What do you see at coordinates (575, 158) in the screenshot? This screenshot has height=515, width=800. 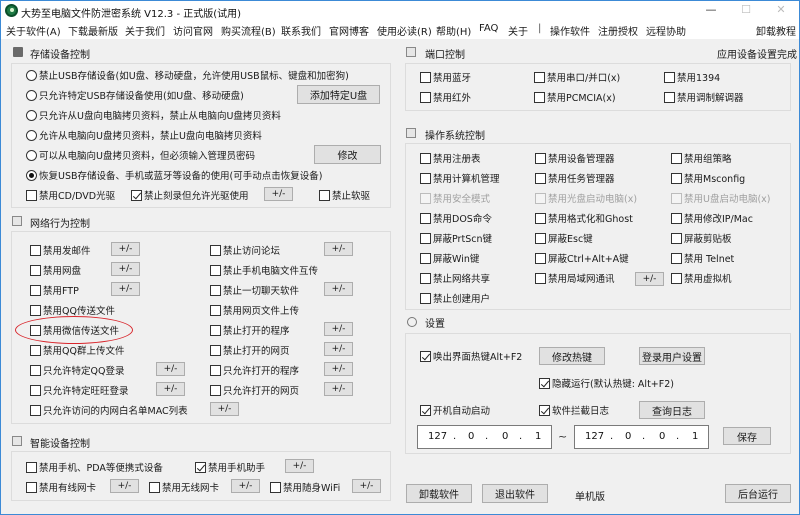 I see `os-checkbox-1: 禁用设备管理器` at bounding box center [575, 158].